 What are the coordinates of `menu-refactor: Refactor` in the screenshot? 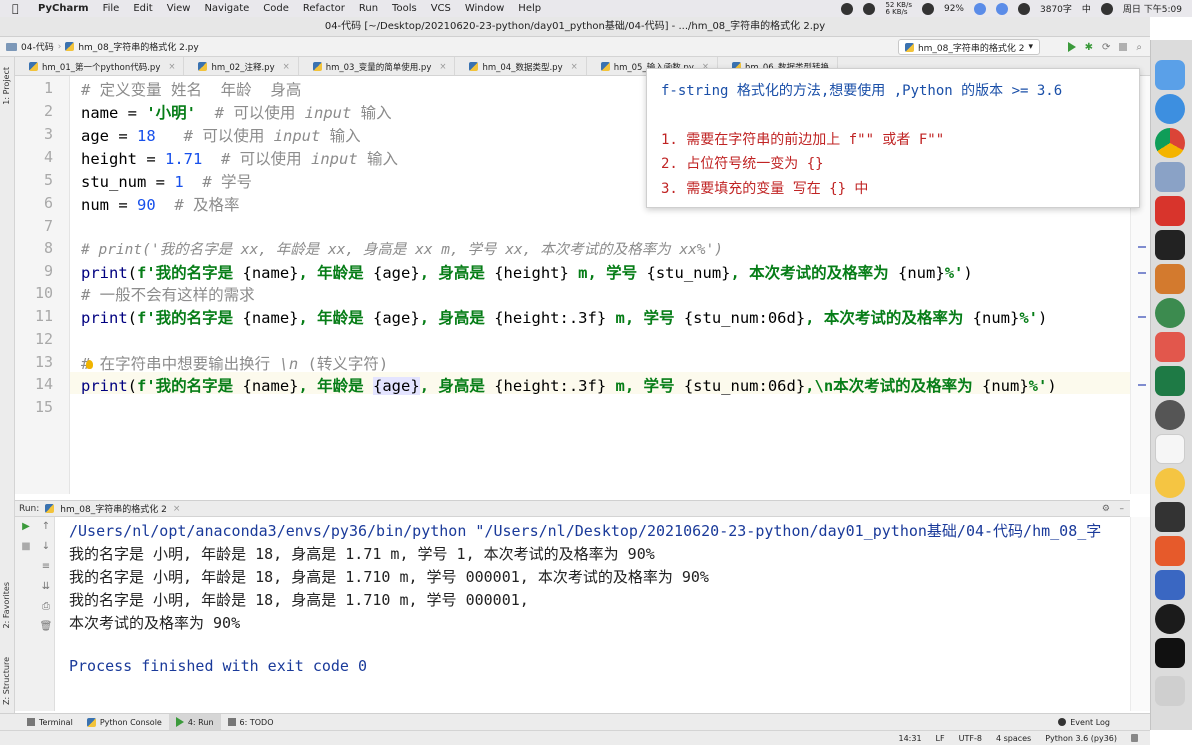 It's located at (324, 8).